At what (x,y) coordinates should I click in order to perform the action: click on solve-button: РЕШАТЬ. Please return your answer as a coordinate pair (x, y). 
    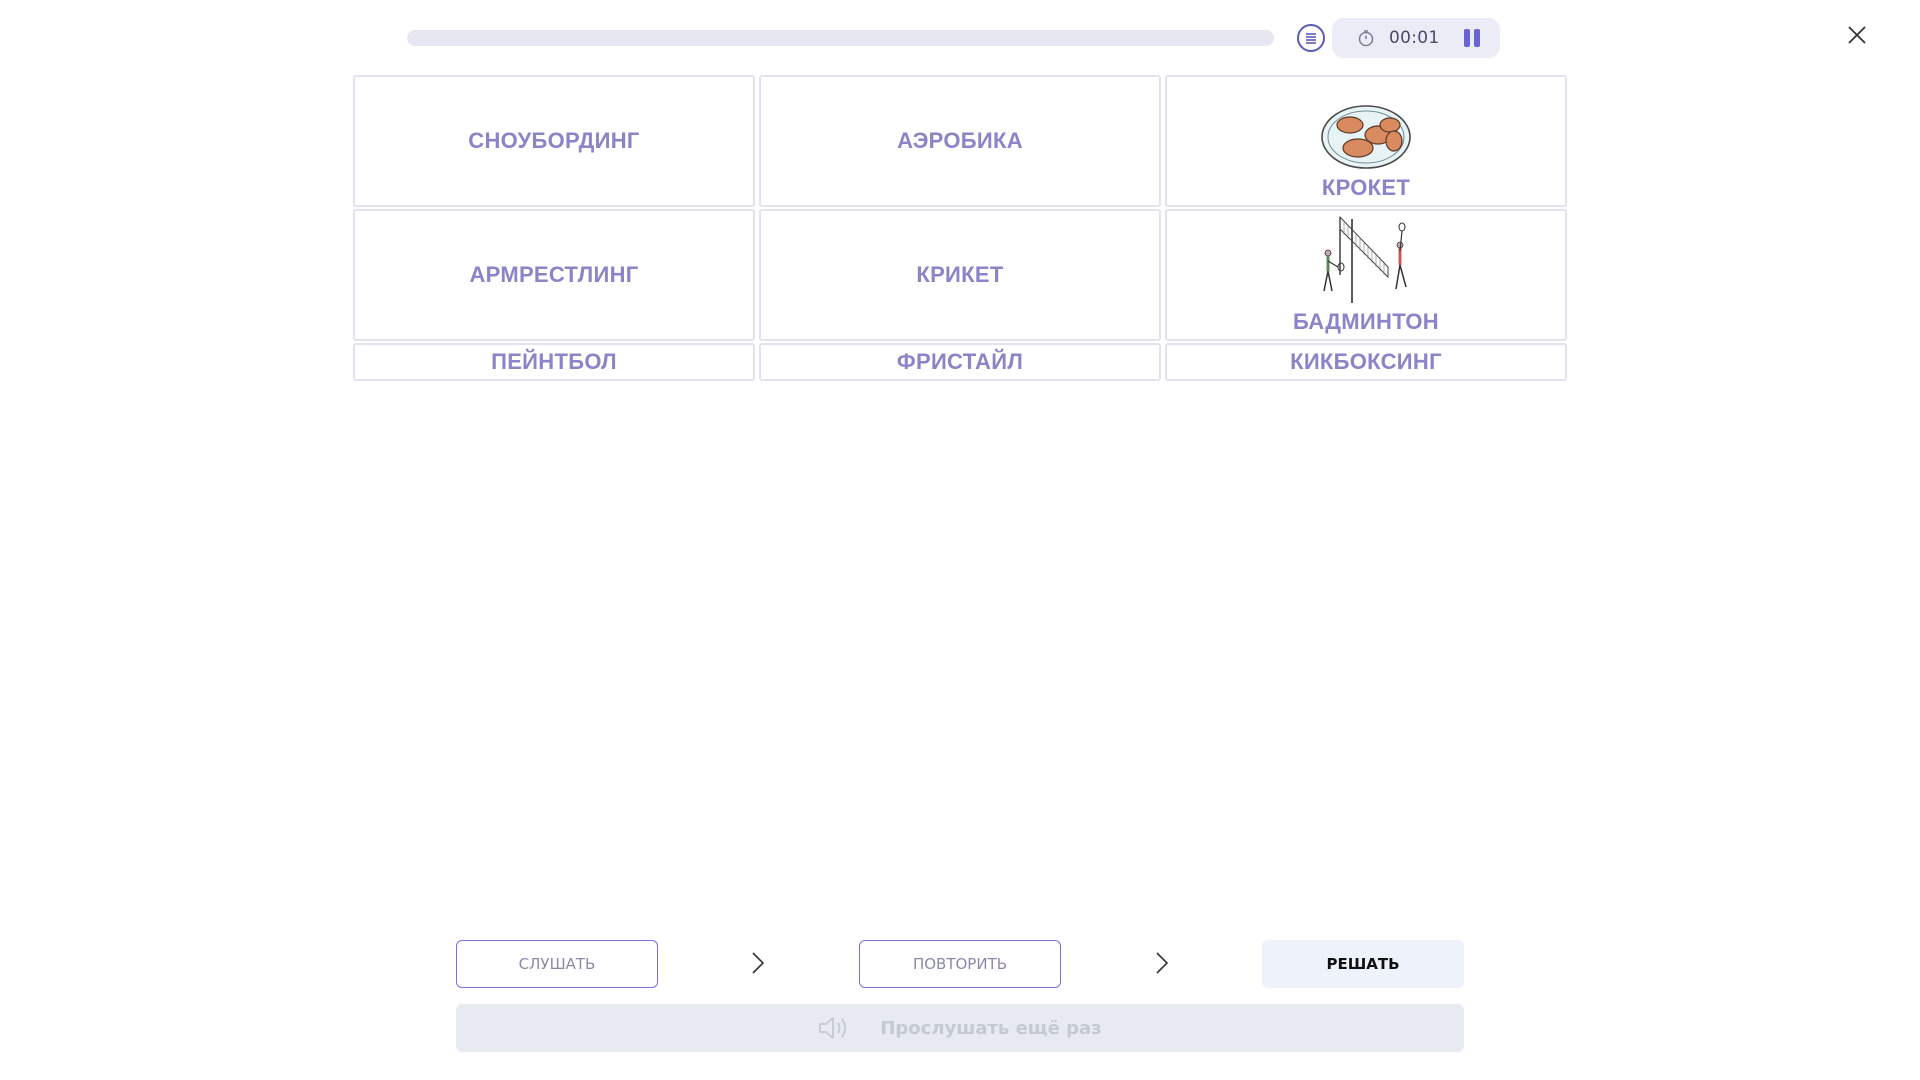
    Looking at the image, I should click on (1363, 964).